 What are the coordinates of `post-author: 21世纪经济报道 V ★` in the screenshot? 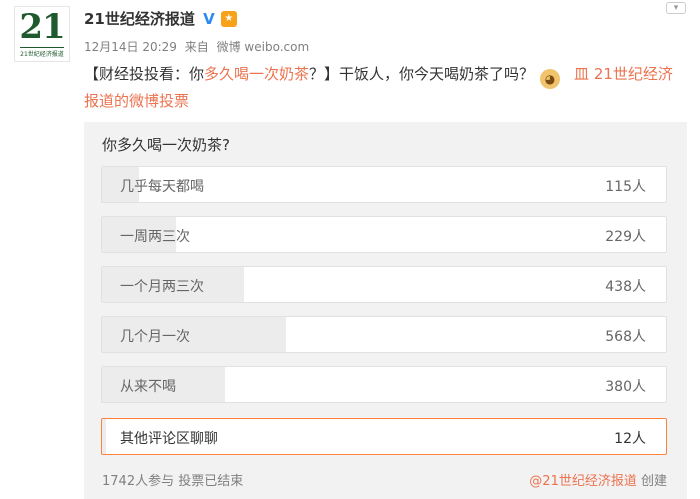 It's located at (160, 18).